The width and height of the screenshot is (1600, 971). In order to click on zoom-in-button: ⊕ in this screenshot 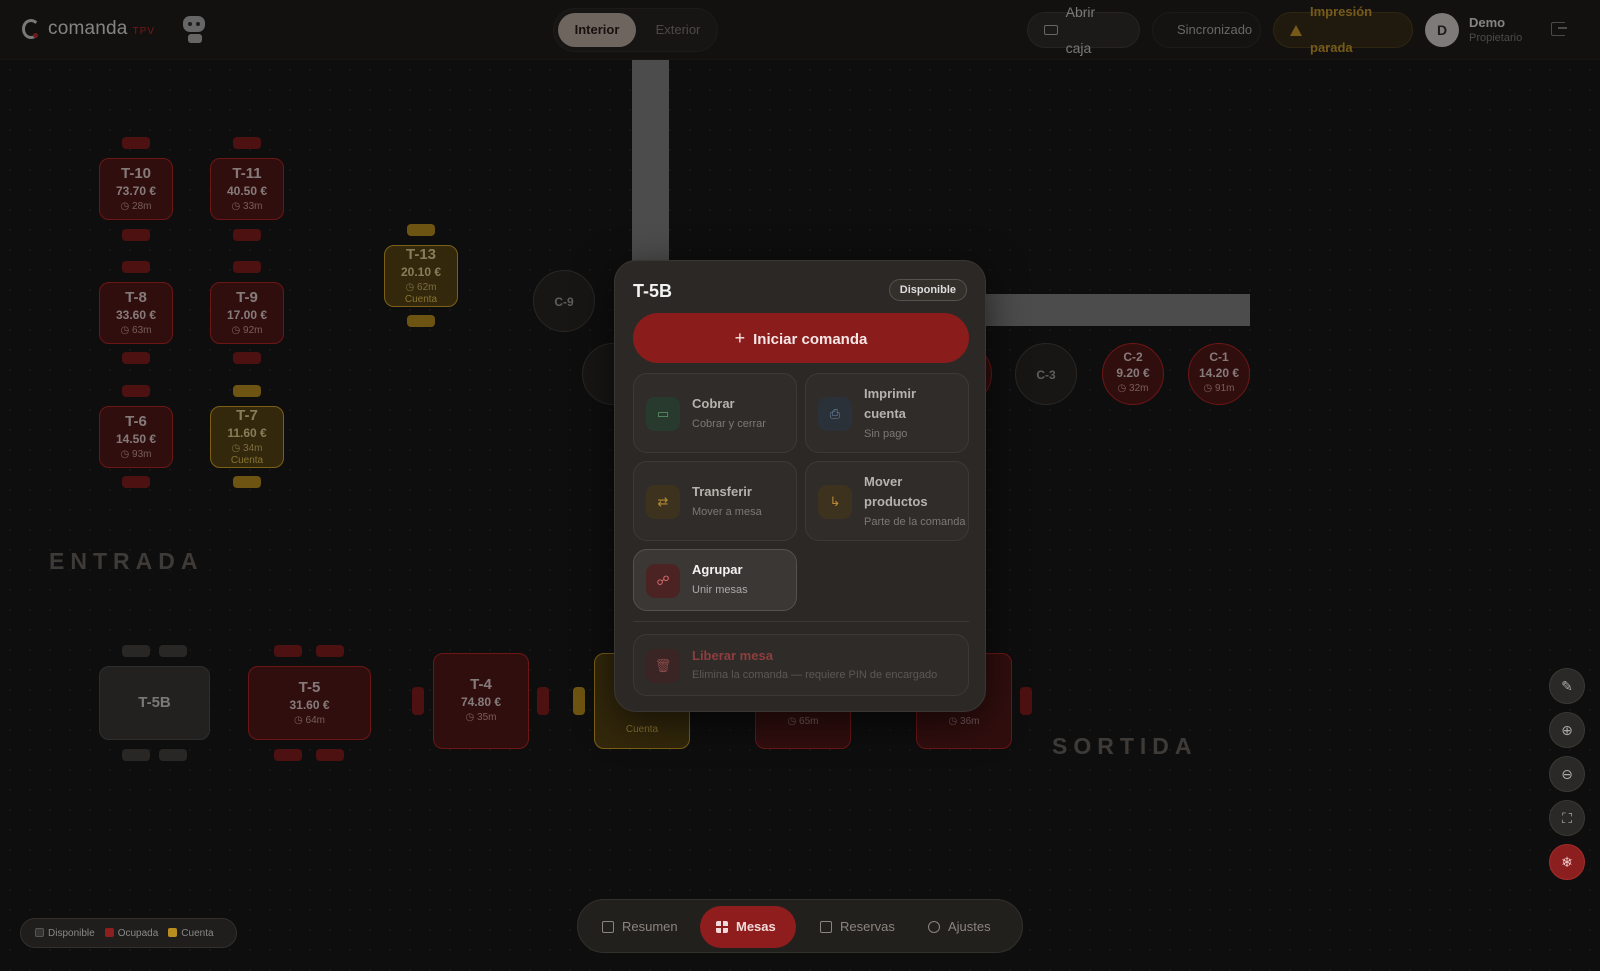, I will do `click(1567, 730)`.